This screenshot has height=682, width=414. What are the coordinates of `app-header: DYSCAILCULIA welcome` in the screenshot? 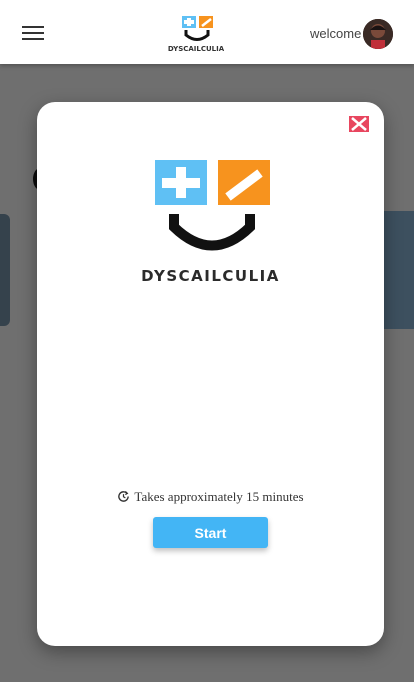 It's located at (207, 32).